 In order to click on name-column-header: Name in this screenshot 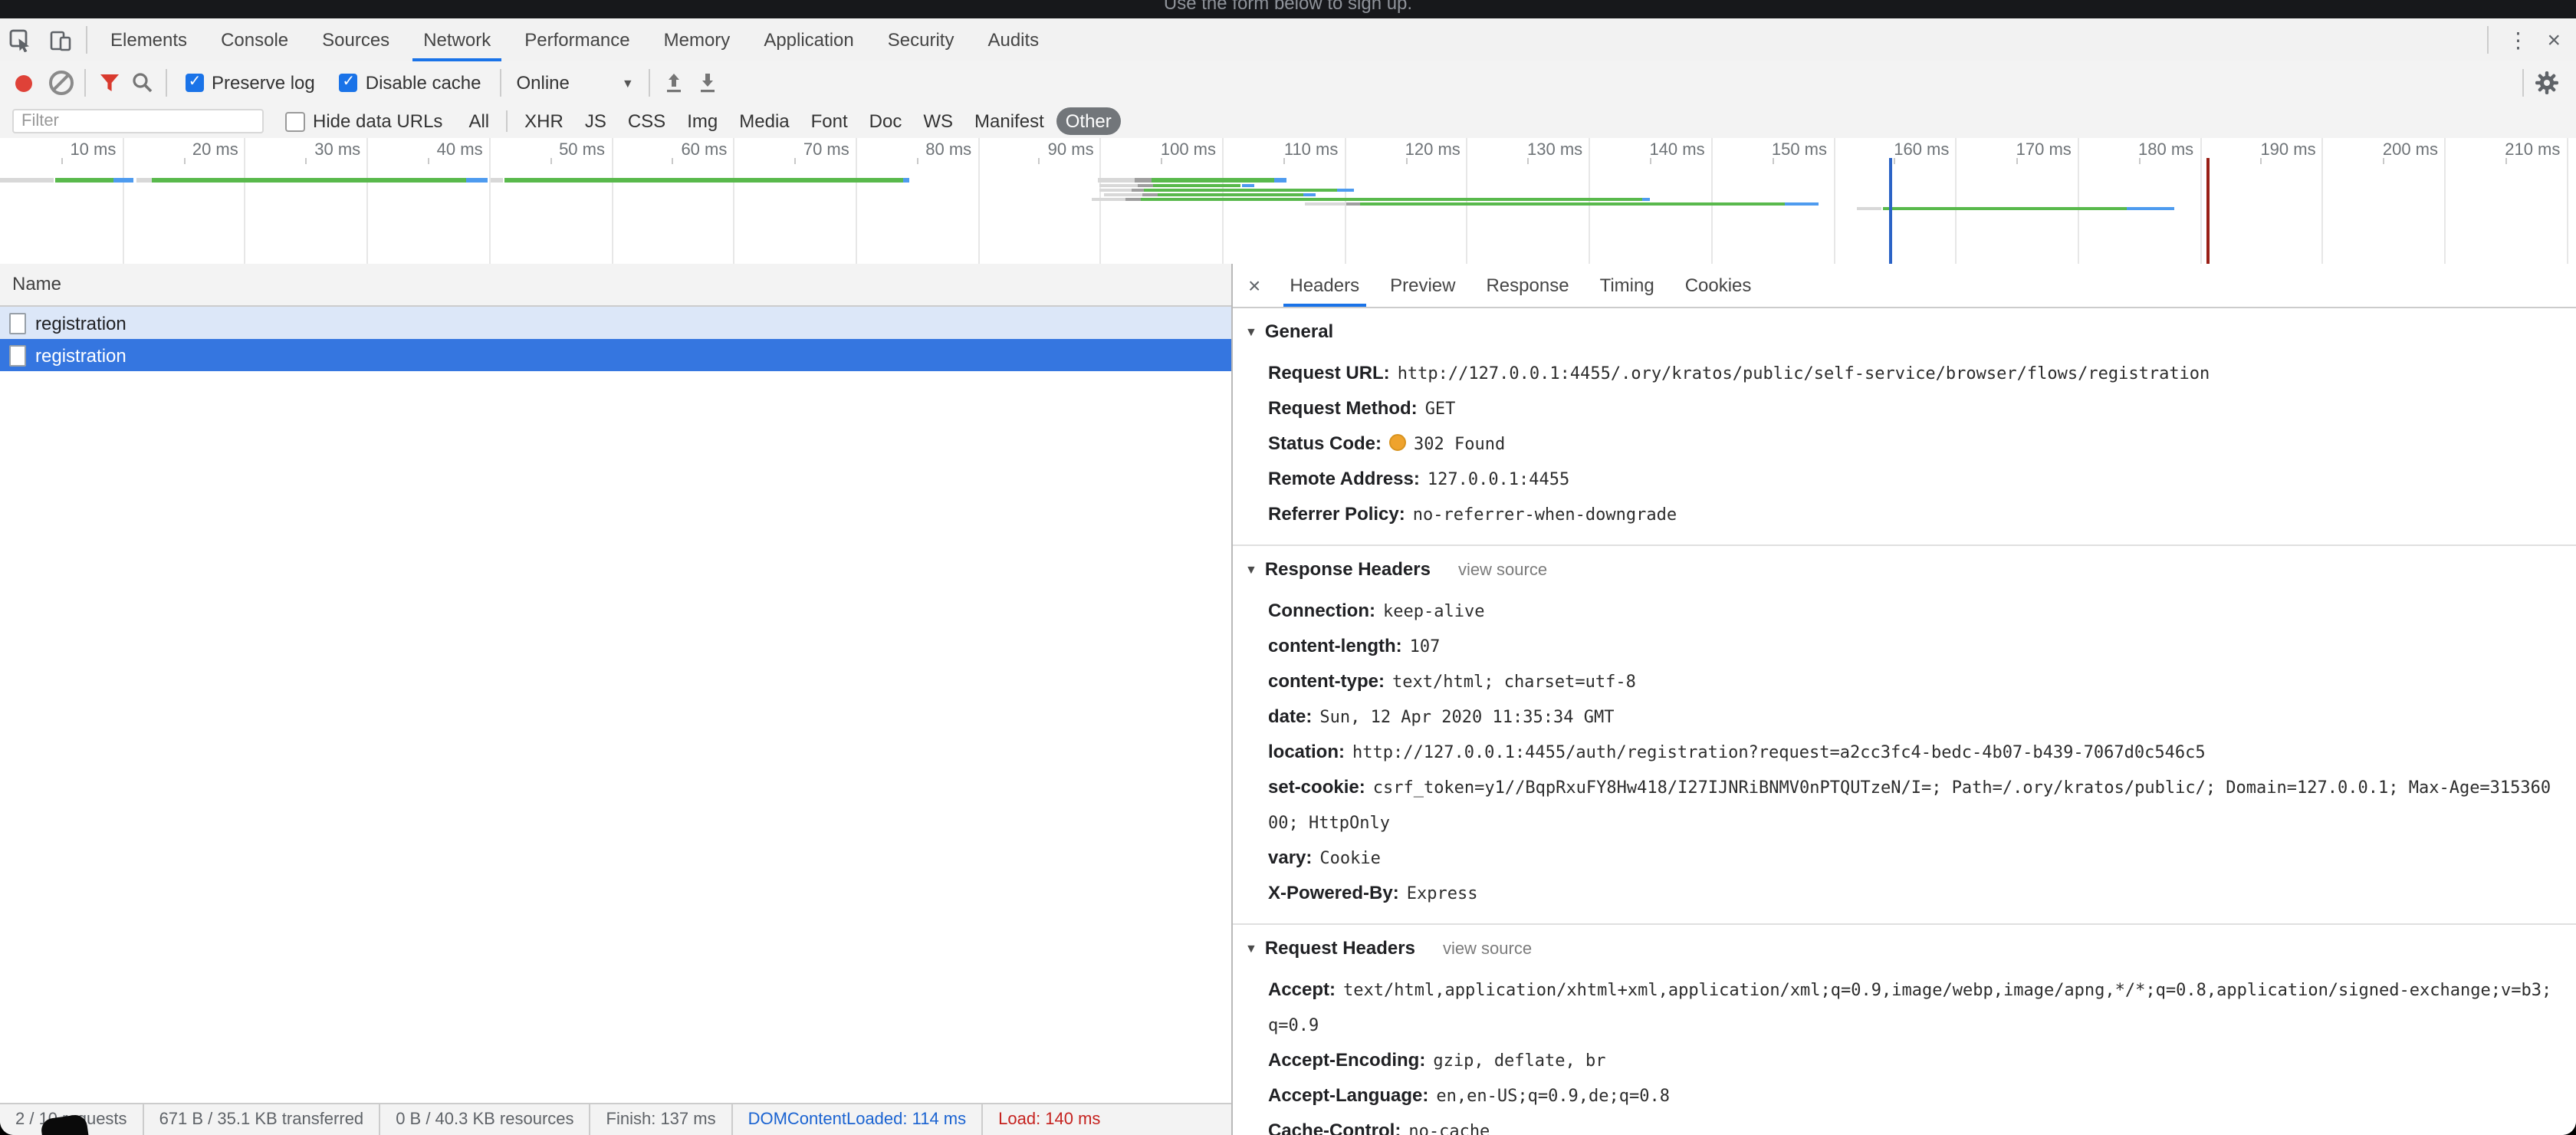, I will do `click(615, 285)`.